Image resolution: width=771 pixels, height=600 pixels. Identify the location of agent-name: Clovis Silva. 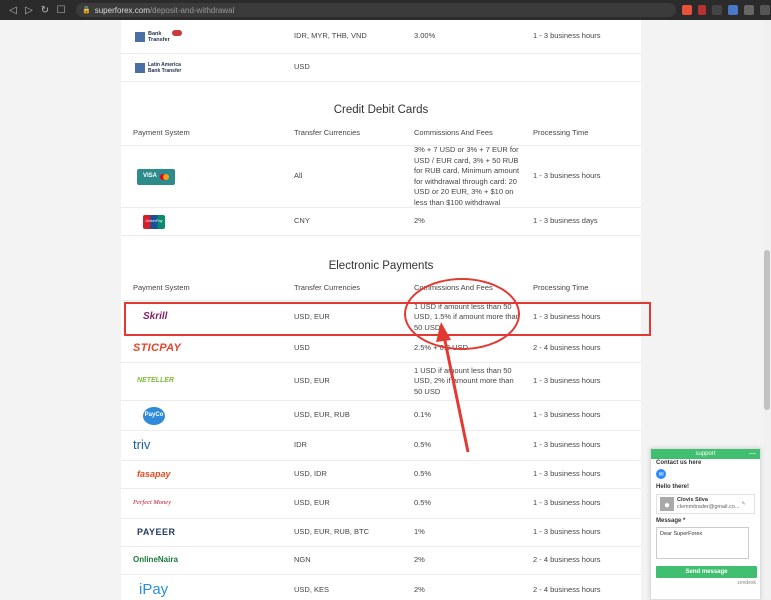
(692, 500).